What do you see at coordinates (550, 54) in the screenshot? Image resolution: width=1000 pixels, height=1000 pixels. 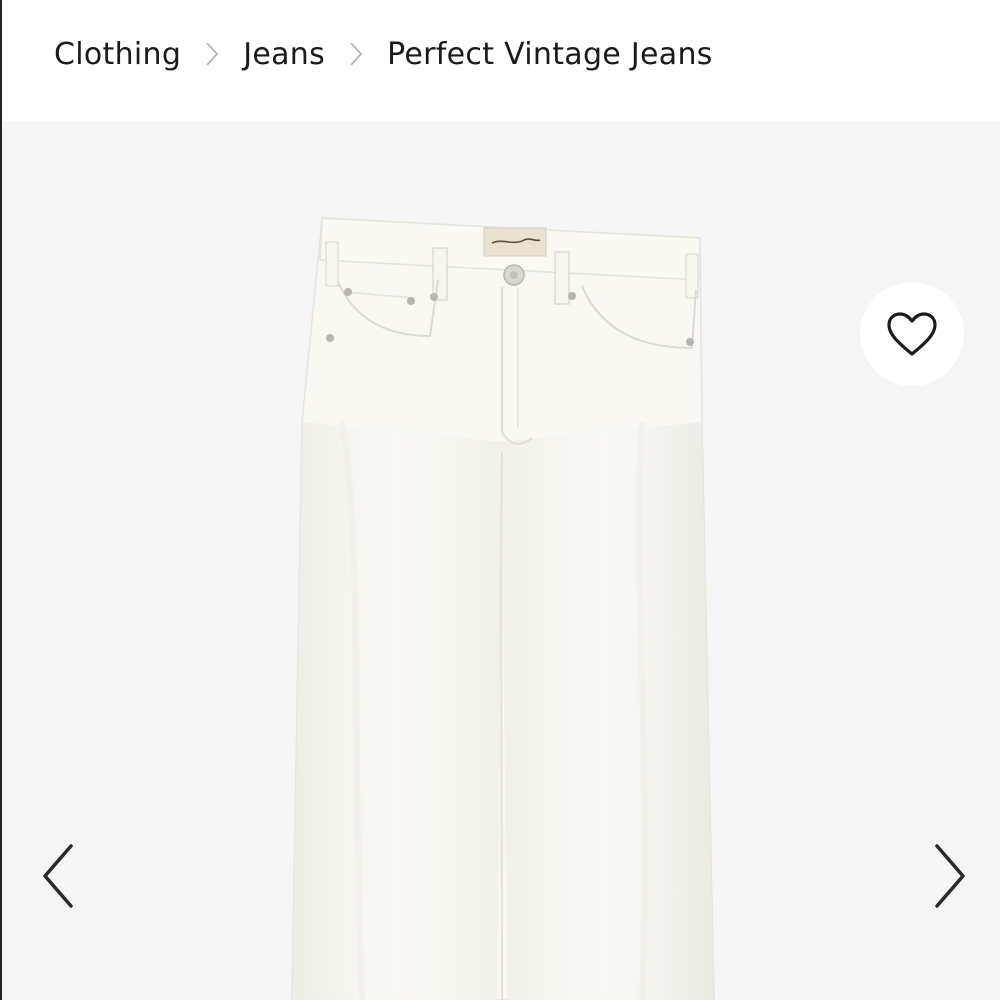 I see `breadcrumb-current-product: Perfect Vintage Jeans` at bounding box center [550, 54].